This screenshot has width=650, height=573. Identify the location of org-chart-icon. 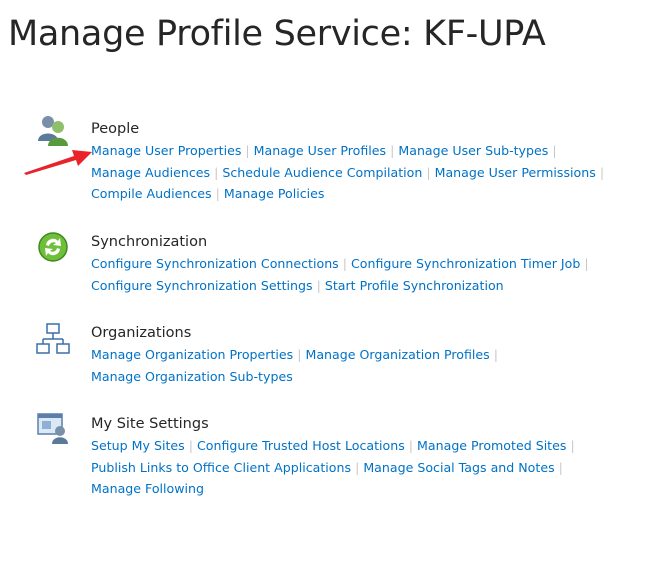
(53, 339).